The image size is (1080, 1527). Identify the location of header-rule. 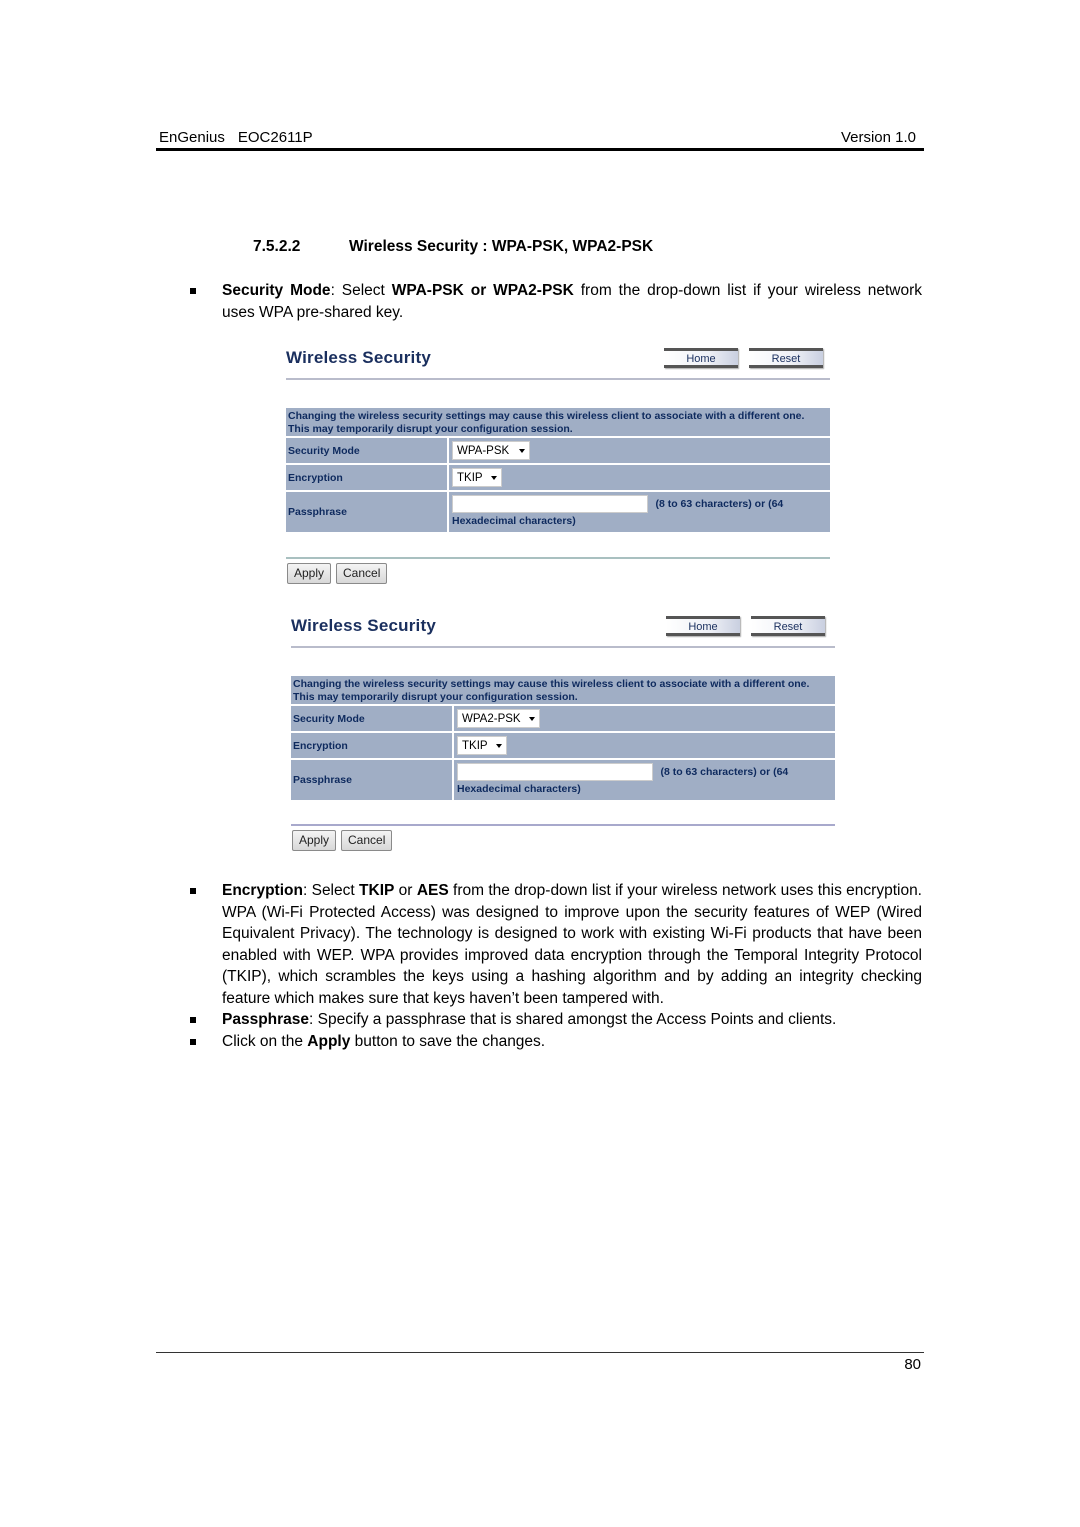
(540, 149).